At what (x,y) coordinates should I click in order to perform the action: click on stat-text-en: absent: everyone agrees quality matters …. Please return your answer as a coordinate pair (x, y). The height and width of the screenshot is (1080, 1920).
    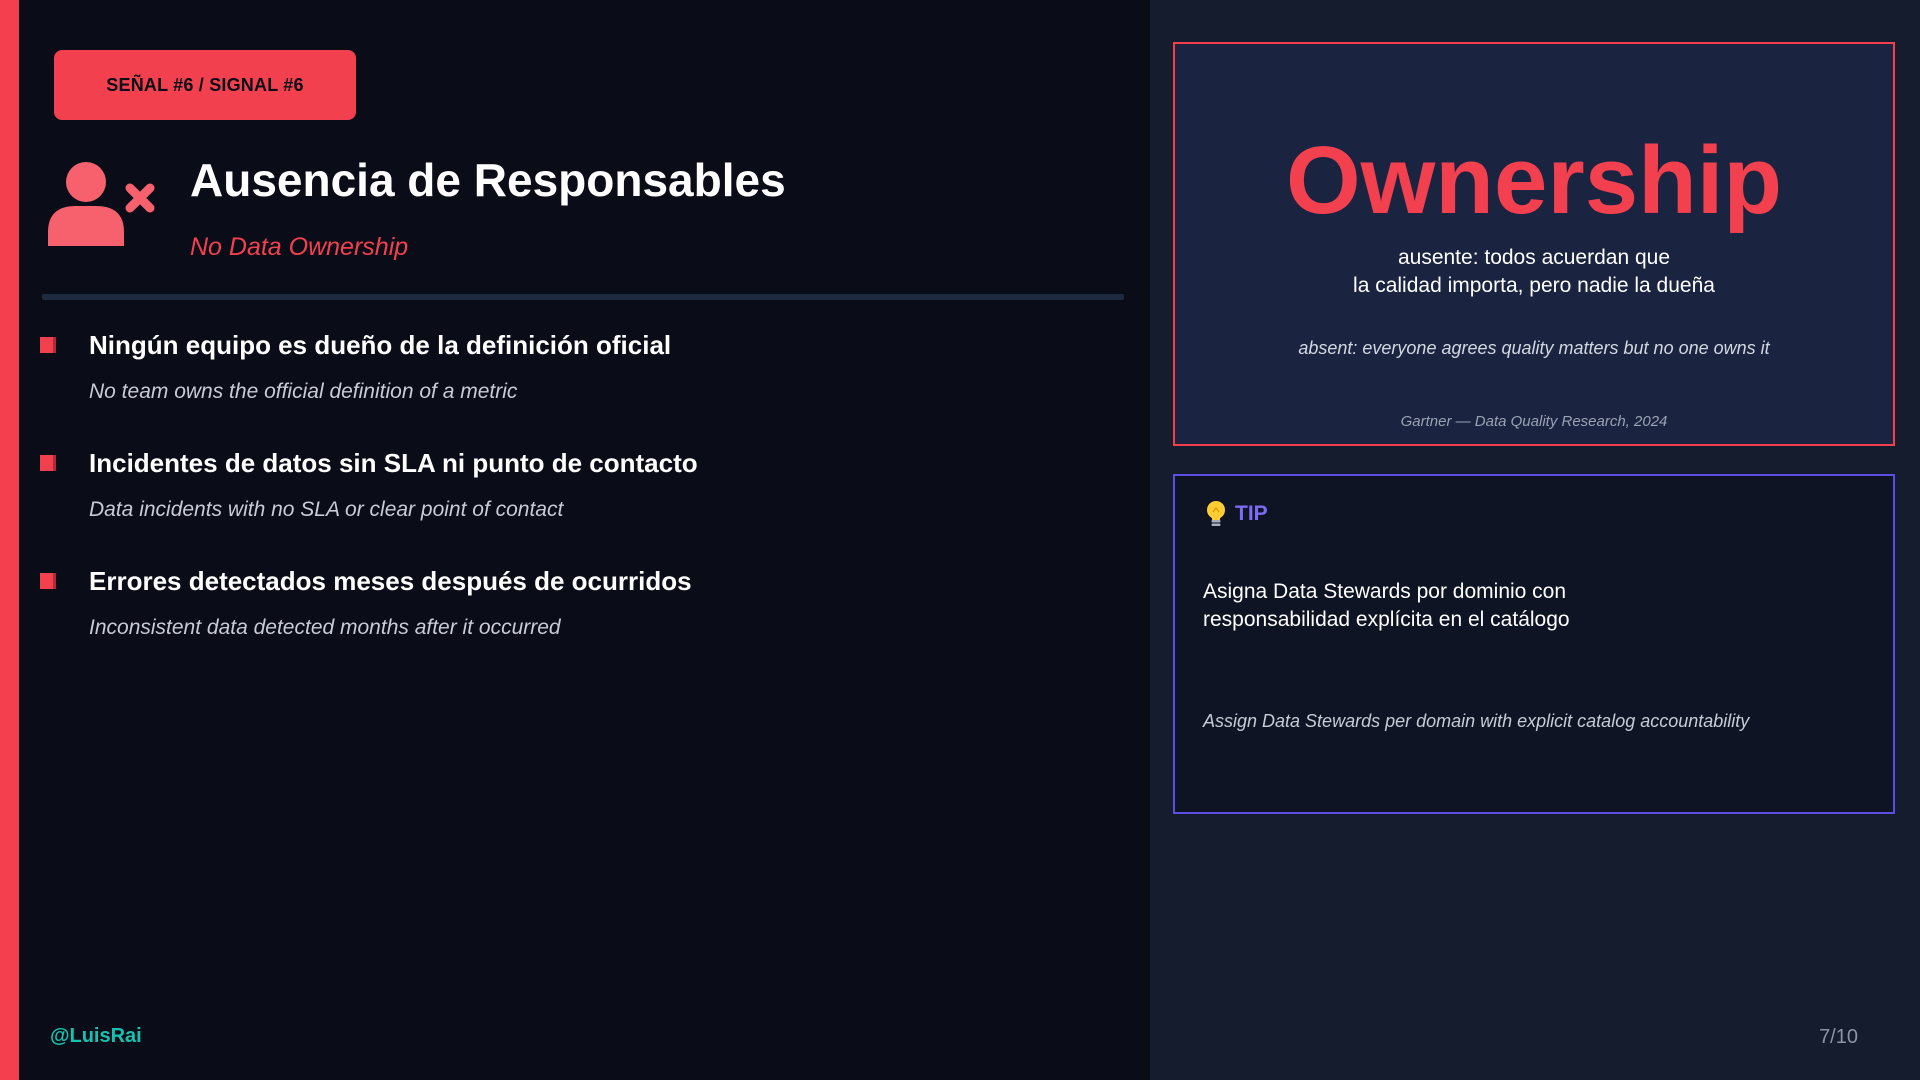
    Looking at the image, I should click on (1534, 348).